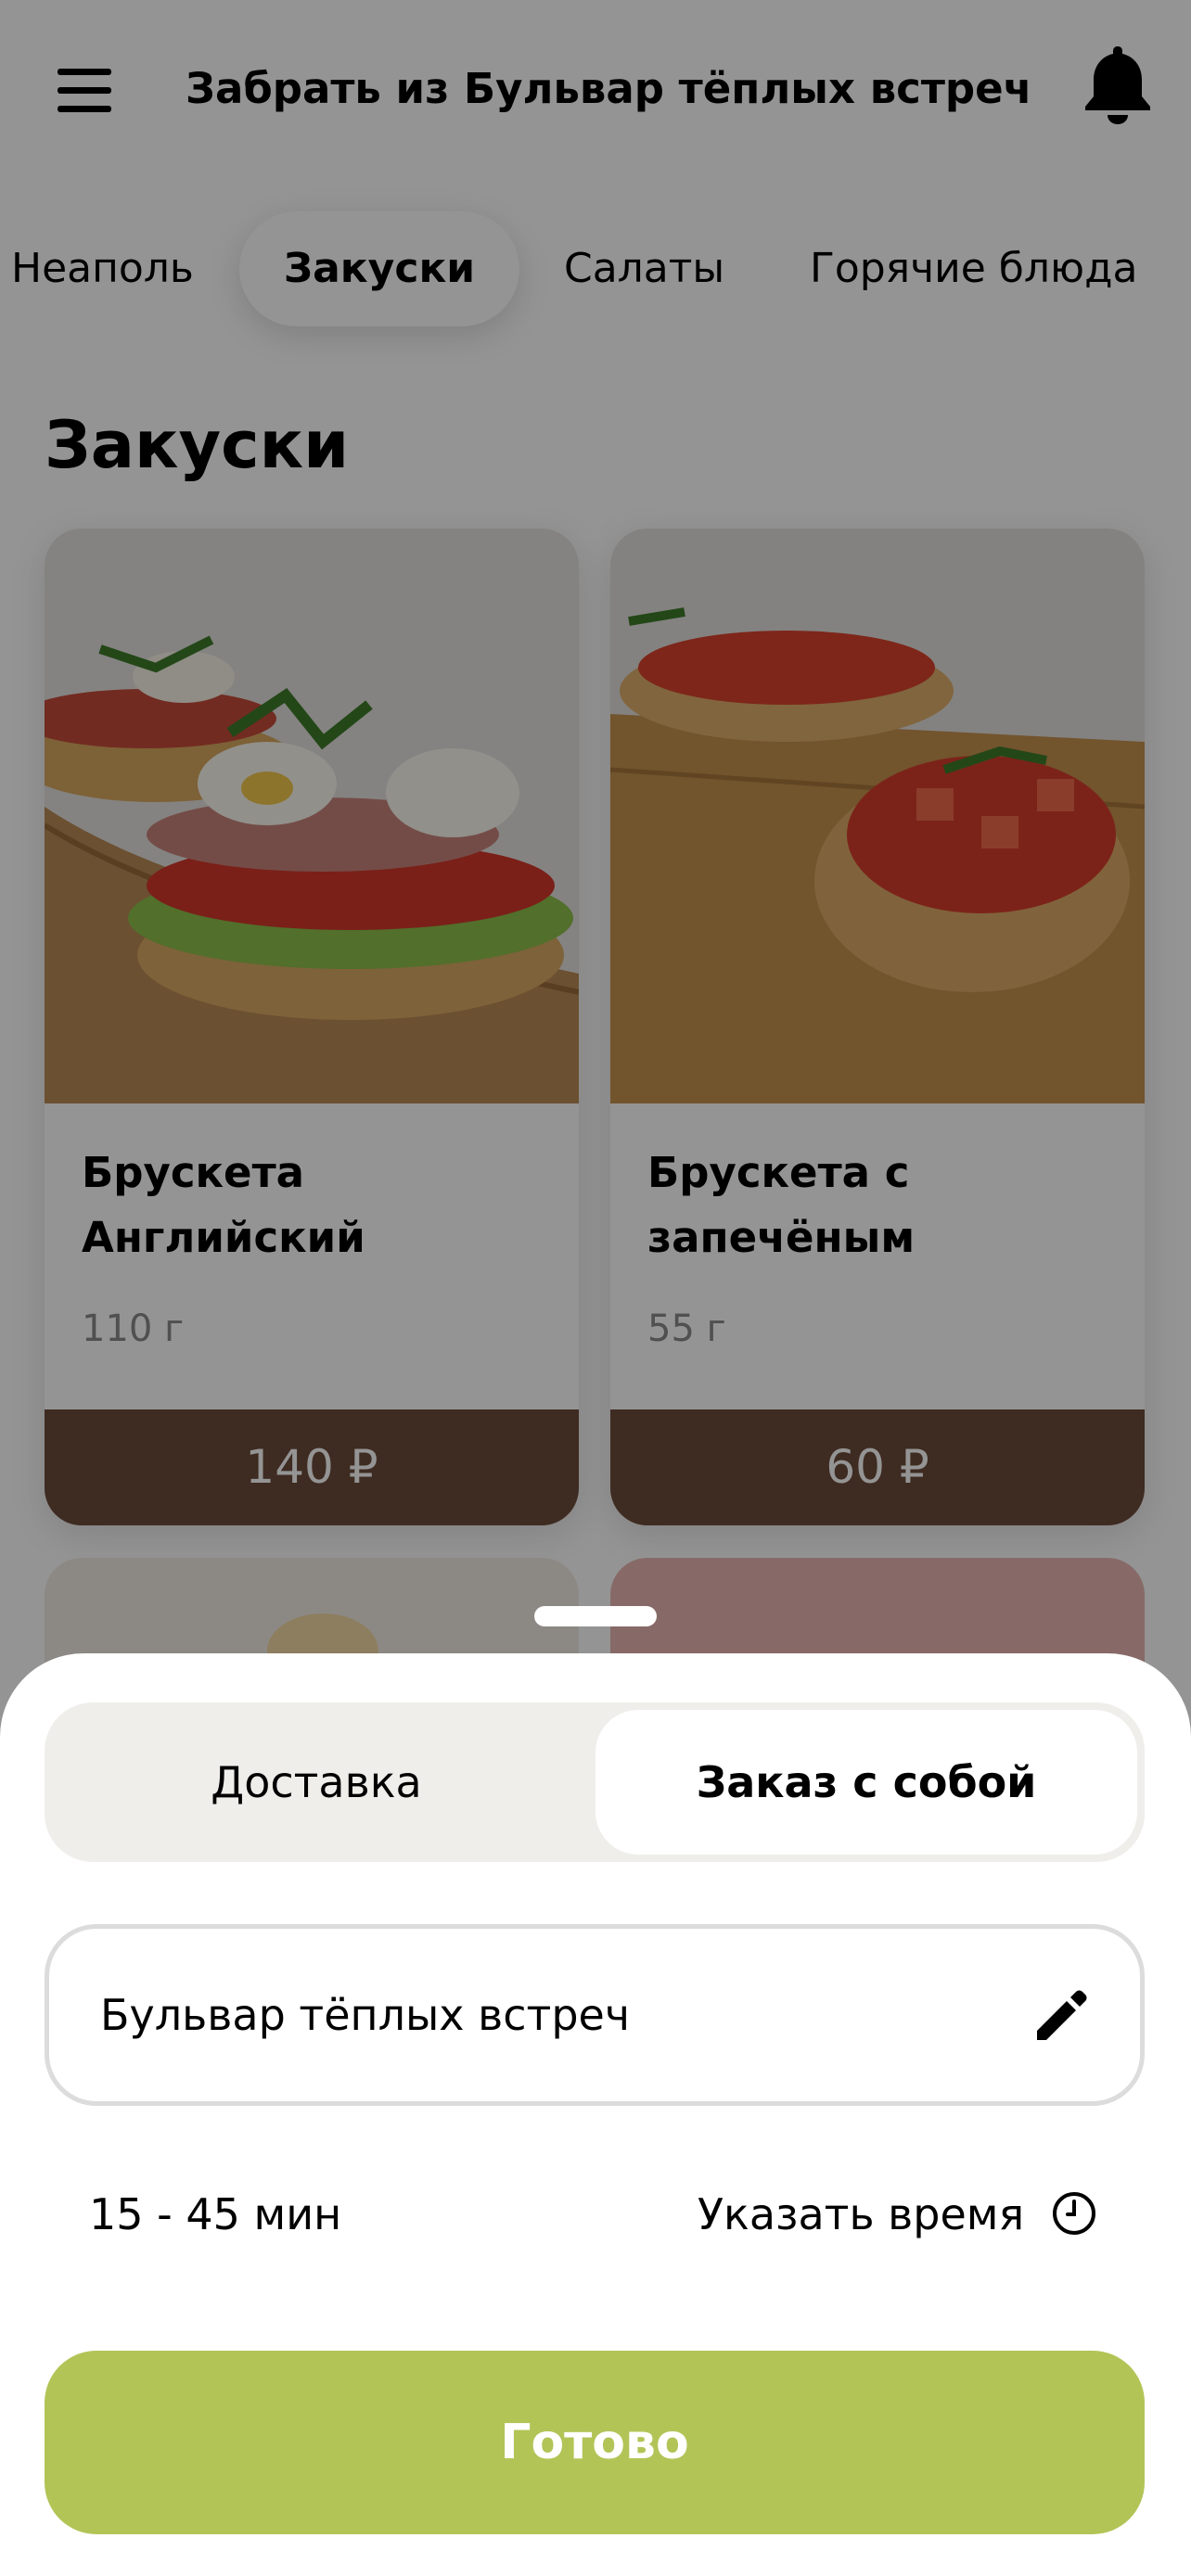  What do you see at coordinates (861, 2214) in the screenshot?
I see `set-time-link: Указать время` at bounding box center [861, 2214].